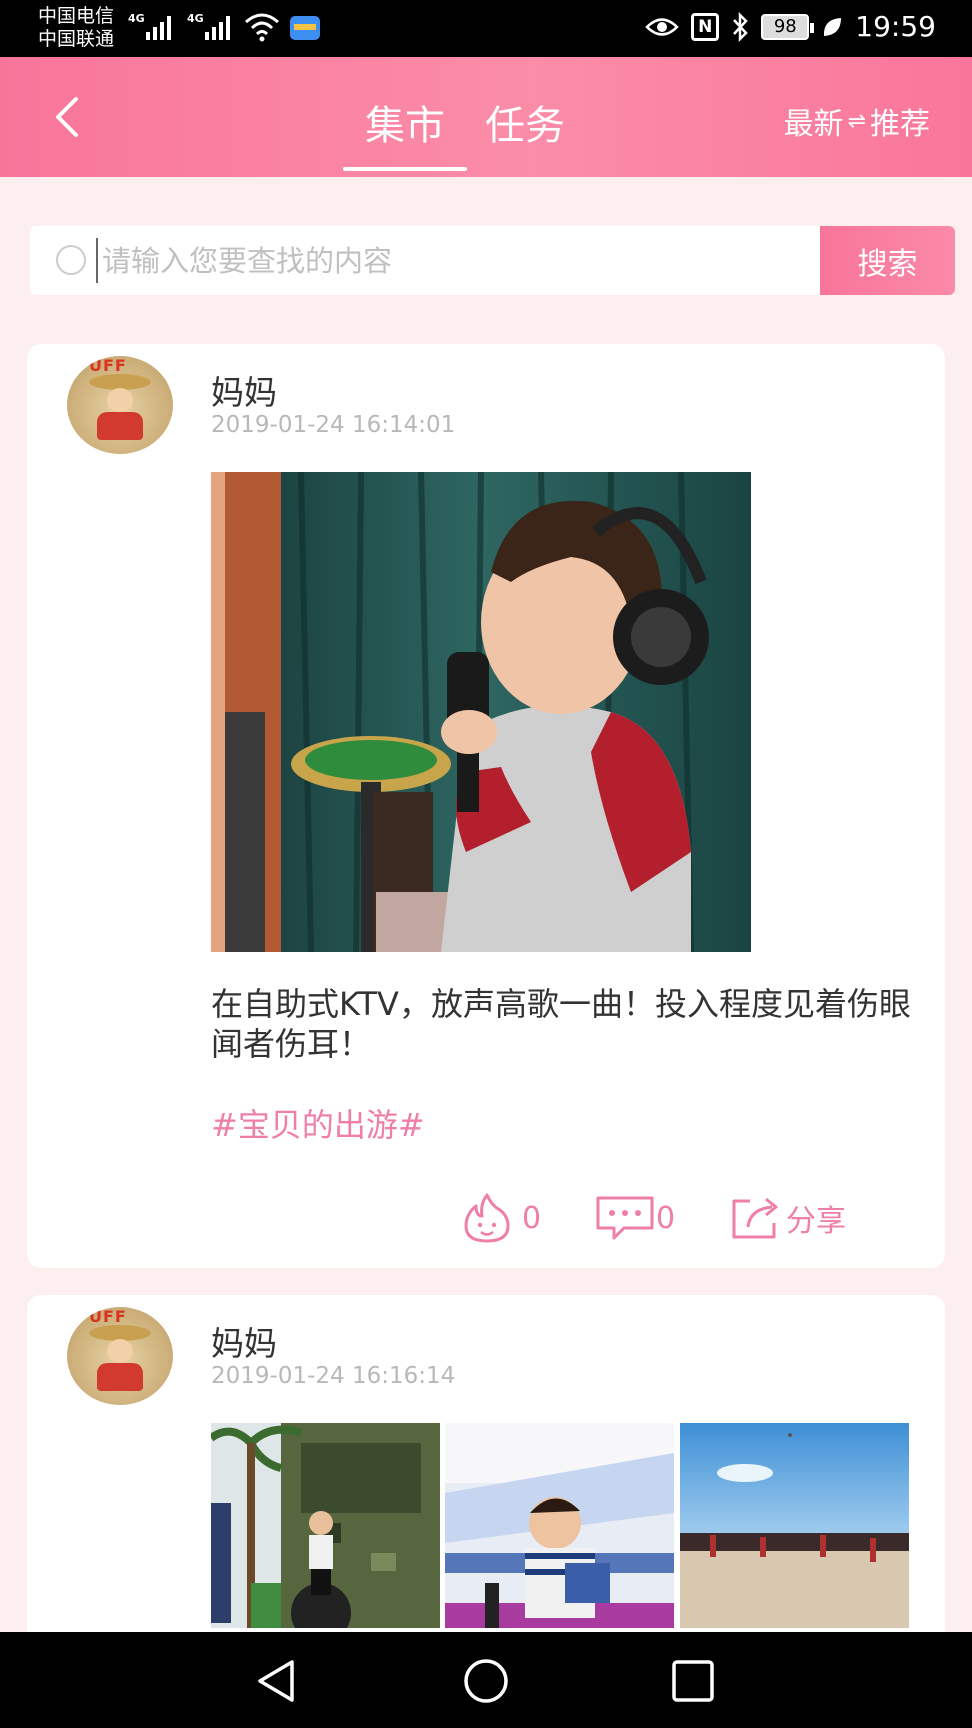 Image resolution: width=972 pixels, height=1728 pixels. What do you see at coordinates (755, 1218) in the screenshot?
I see `share-icon` at bounding box center [755, 1218].